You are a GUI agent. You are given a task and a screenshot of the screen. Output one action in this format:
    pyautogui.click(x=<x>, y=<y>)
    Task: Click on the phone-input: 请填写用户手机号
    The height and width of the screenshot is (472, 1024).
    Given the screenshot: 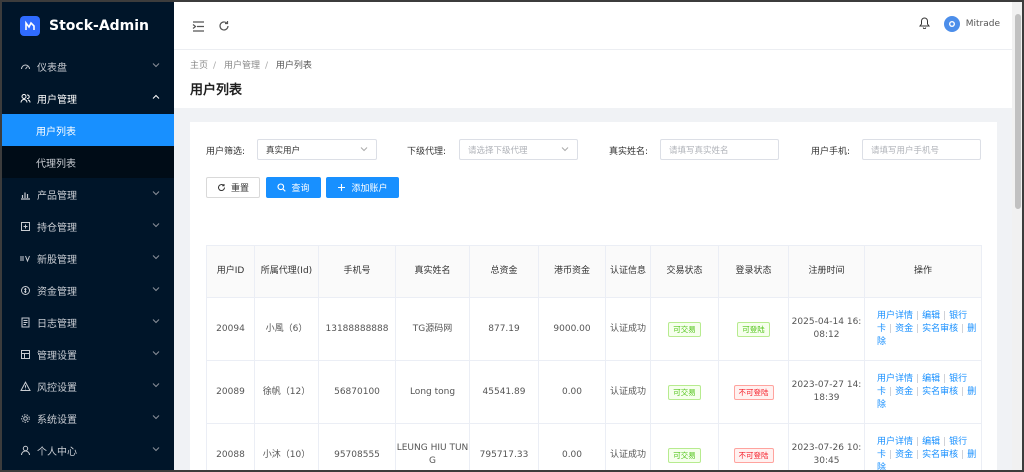 What is the action you would take?
    pyautogui.click(x=921, y=149)
    